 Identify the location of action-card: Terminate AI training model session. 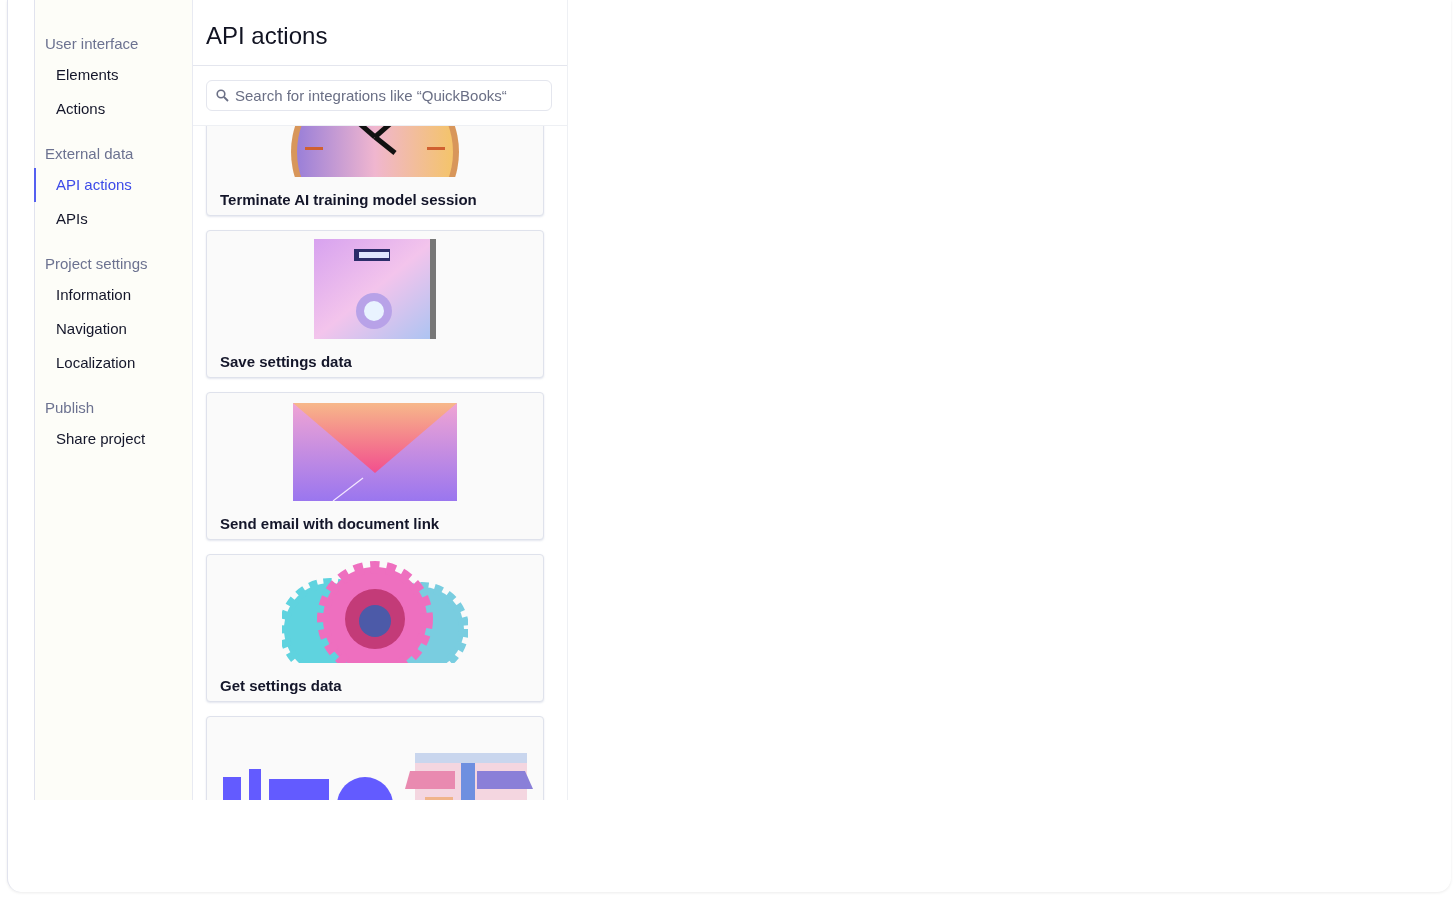
(375, 171).